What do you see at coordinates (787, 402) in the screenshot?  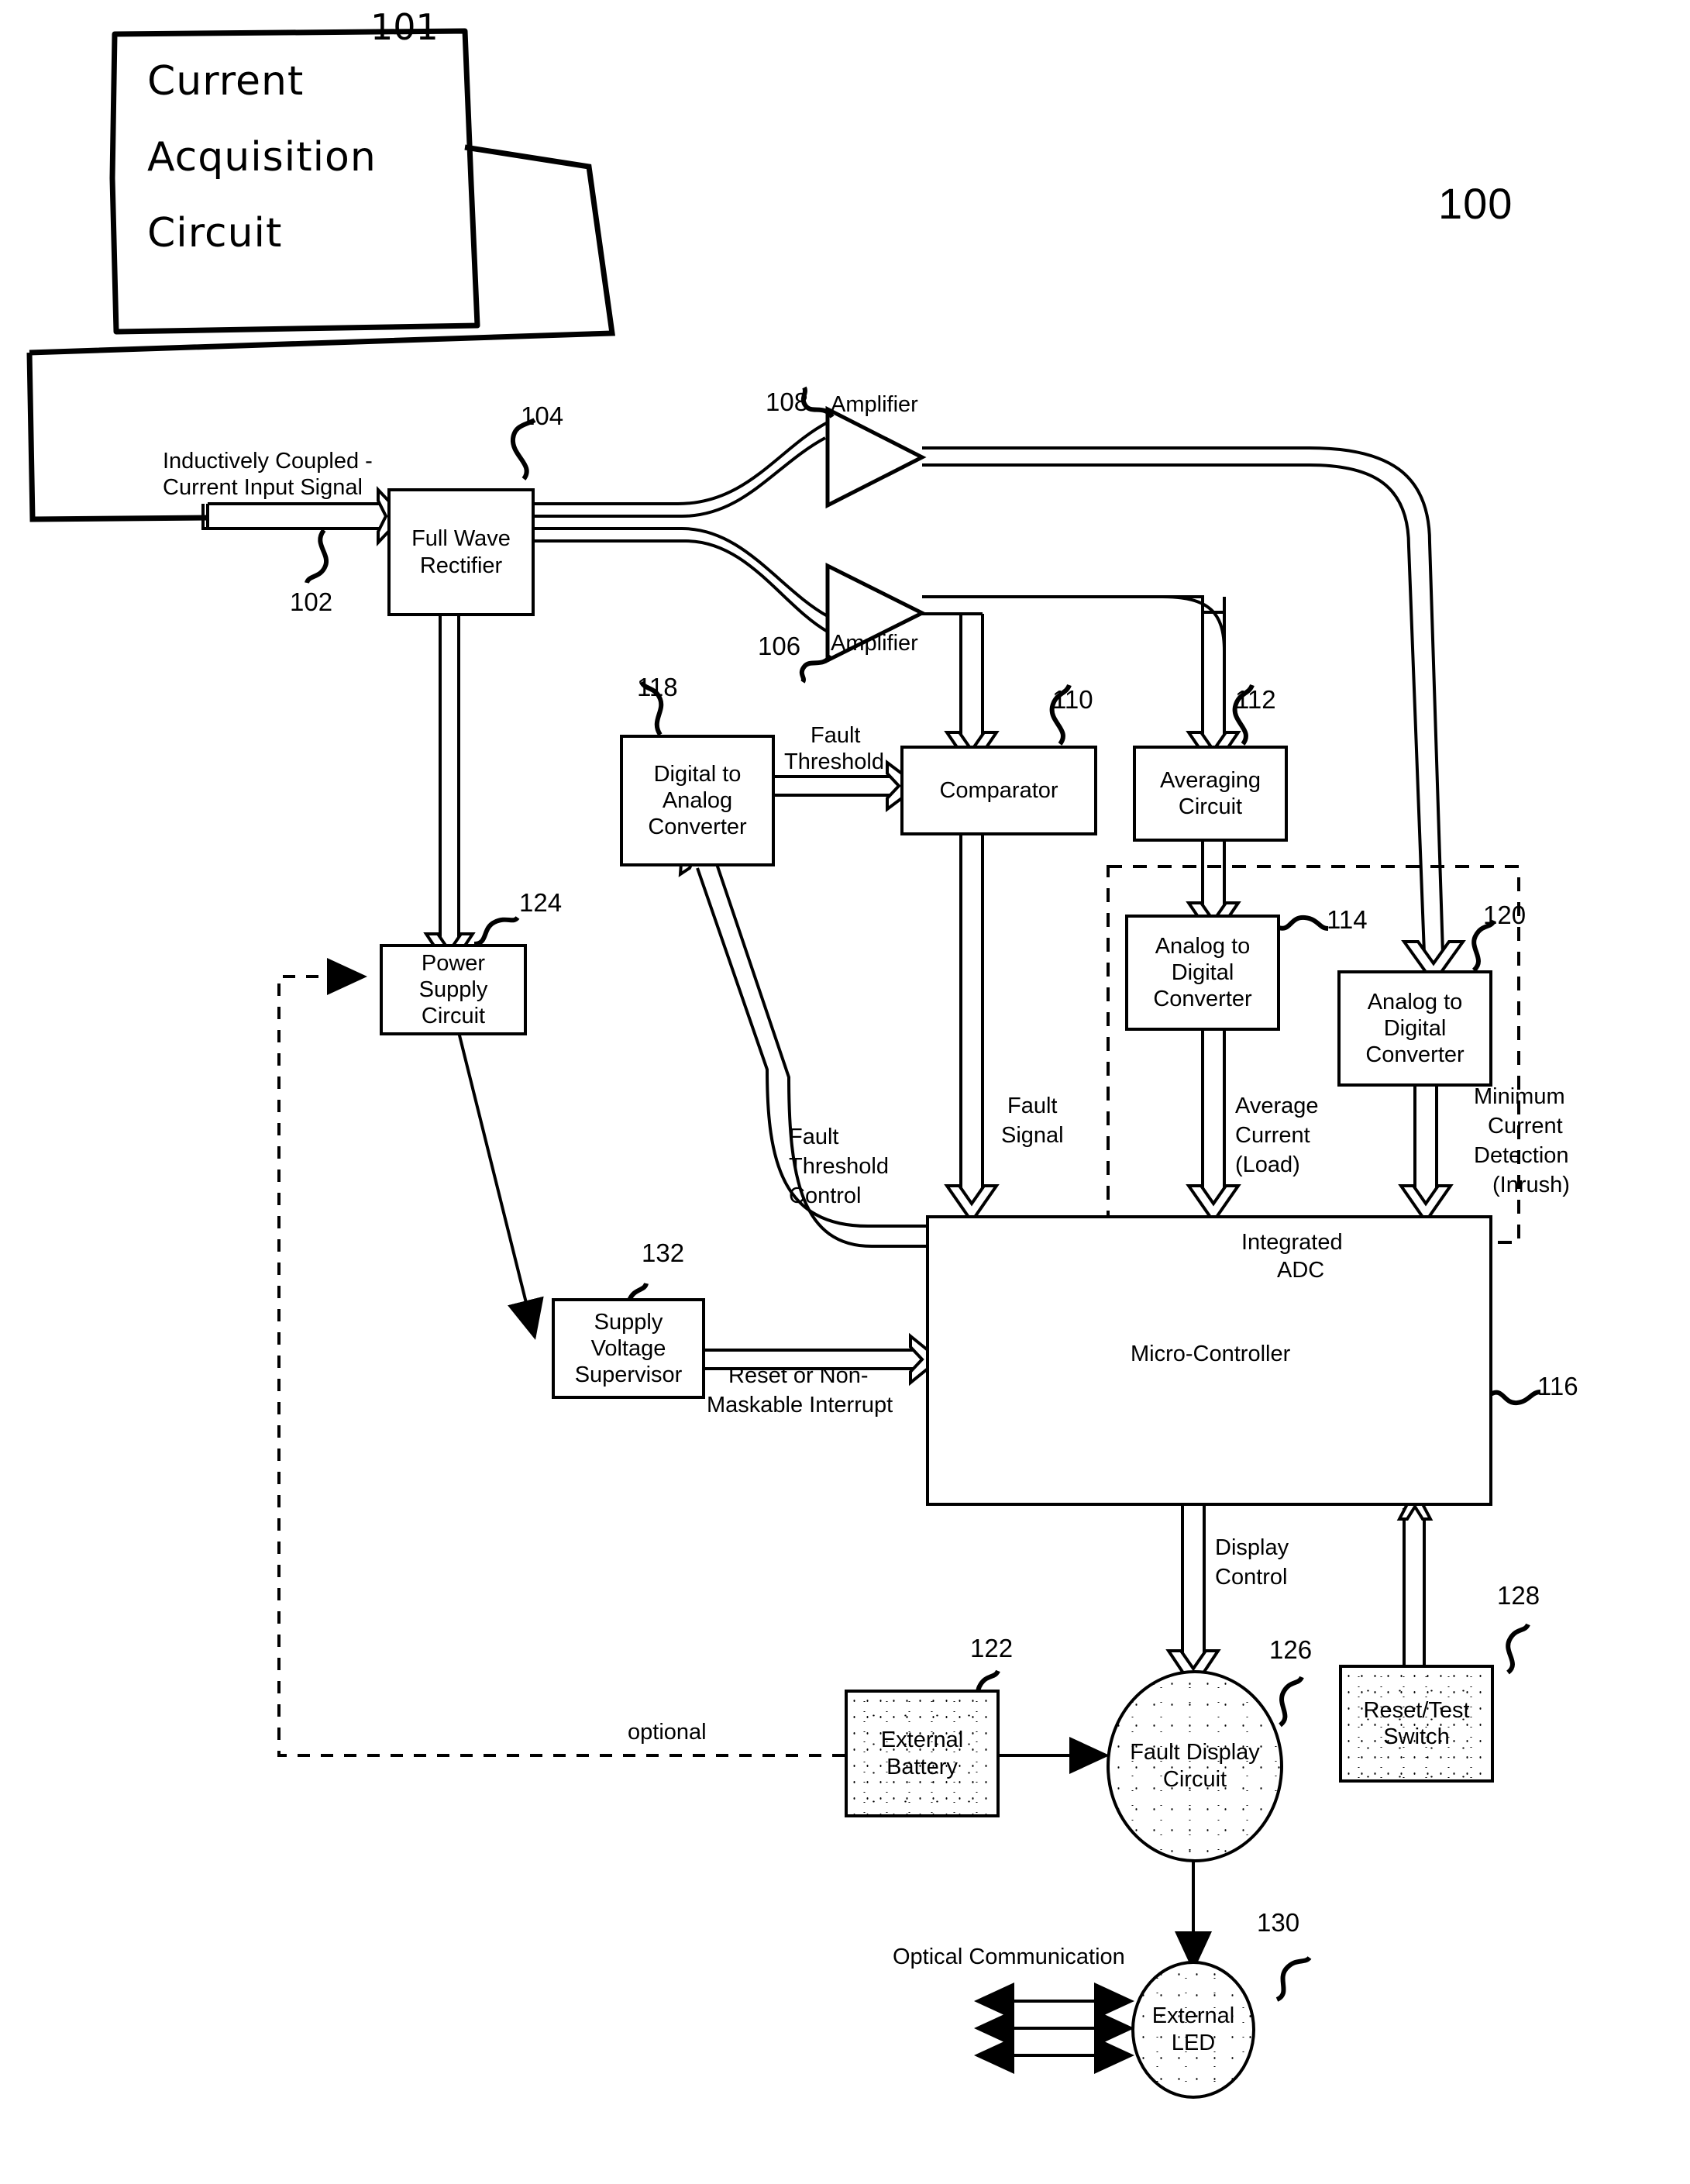 I see `ref-108: 108` at bounding box center [787, 402].